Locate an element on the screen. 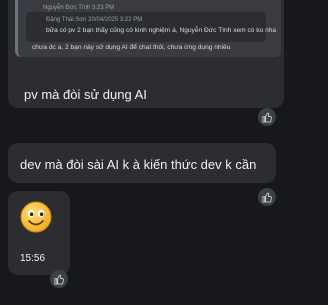 Image resolution: width=328 pixels, height=305 pixels. message-time: 15:56 is located at coordinates (33, 258).